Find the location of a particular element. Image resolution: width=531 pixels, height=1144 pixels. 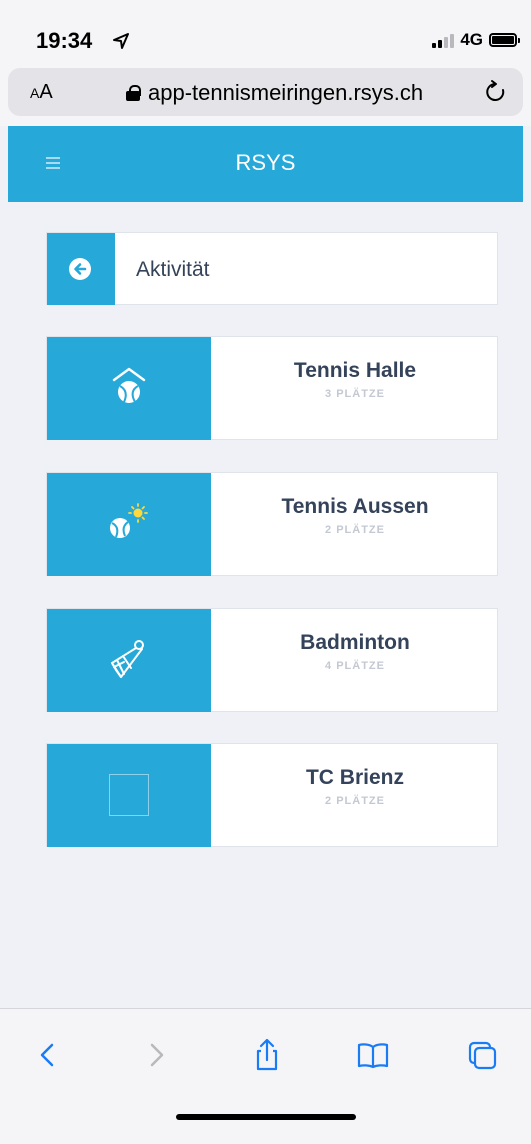

arrow-left-circle-icon is located at coordinates (80, 269).